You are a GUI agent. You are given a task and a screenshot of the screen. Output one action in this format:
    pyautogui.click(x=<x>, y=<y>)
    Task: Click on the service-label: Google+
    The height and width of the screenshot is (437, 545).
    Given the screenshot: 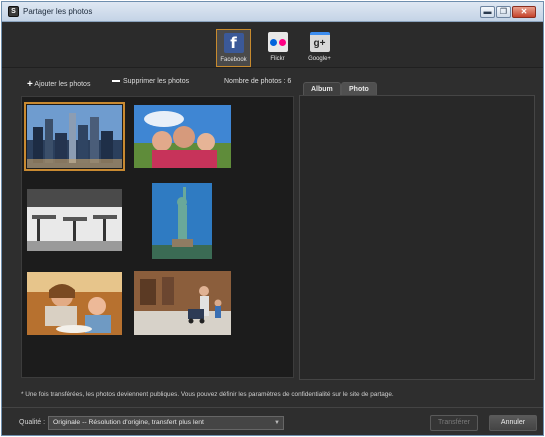 What is the action you would take?
    pyautogui.click(x=319, y=59)
    